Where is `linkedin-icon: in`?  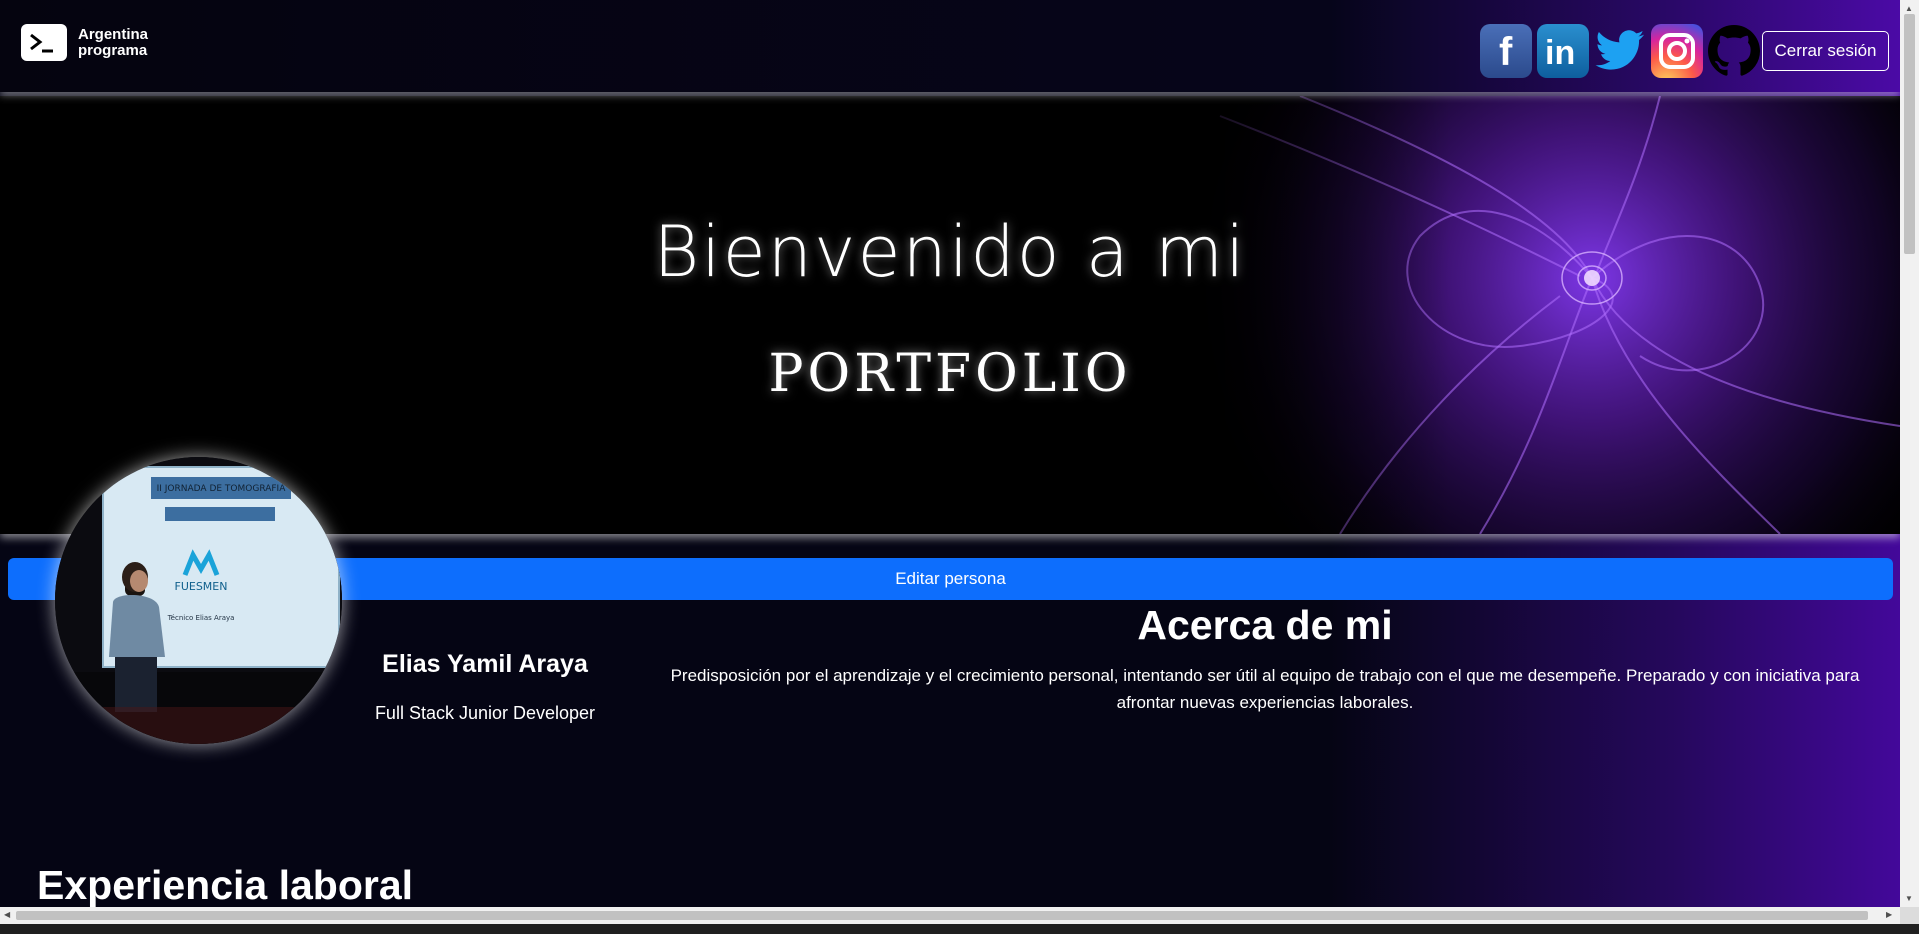
linkedin-icon: in is located at coordinates (1563, 51).